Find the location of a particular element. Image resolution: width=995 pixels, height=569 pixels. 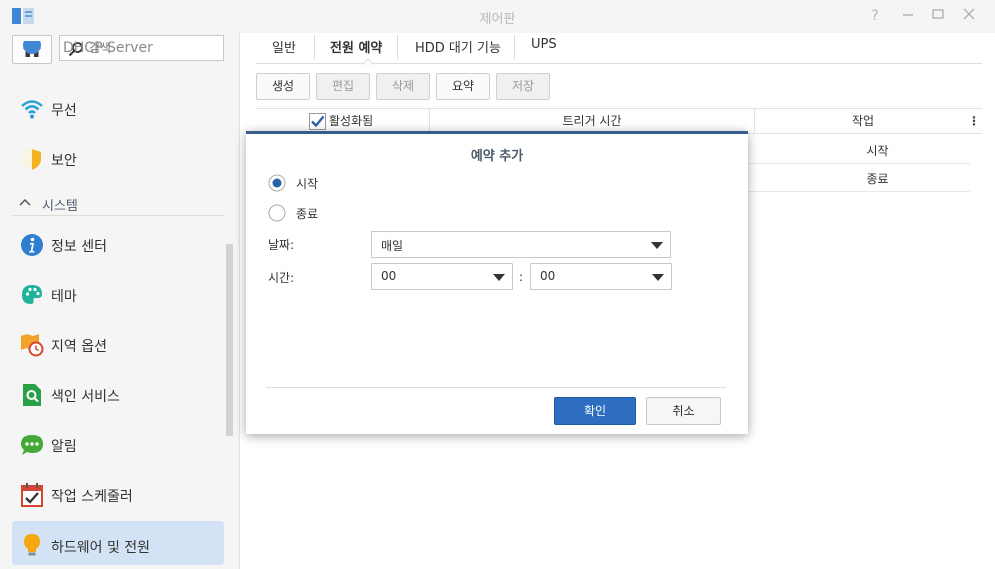

create-button: 생성 is located at coordinates (283, 86).